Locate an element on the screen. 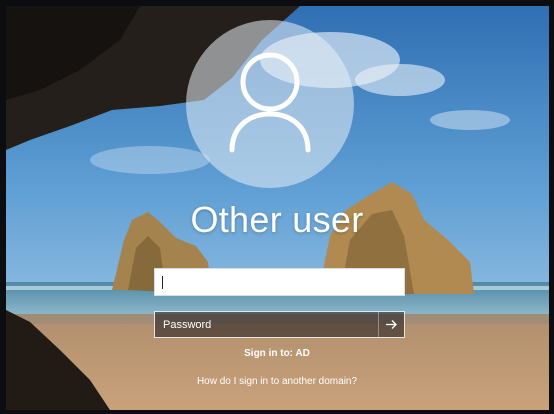  submit-button is located at coordinates (391, 324).